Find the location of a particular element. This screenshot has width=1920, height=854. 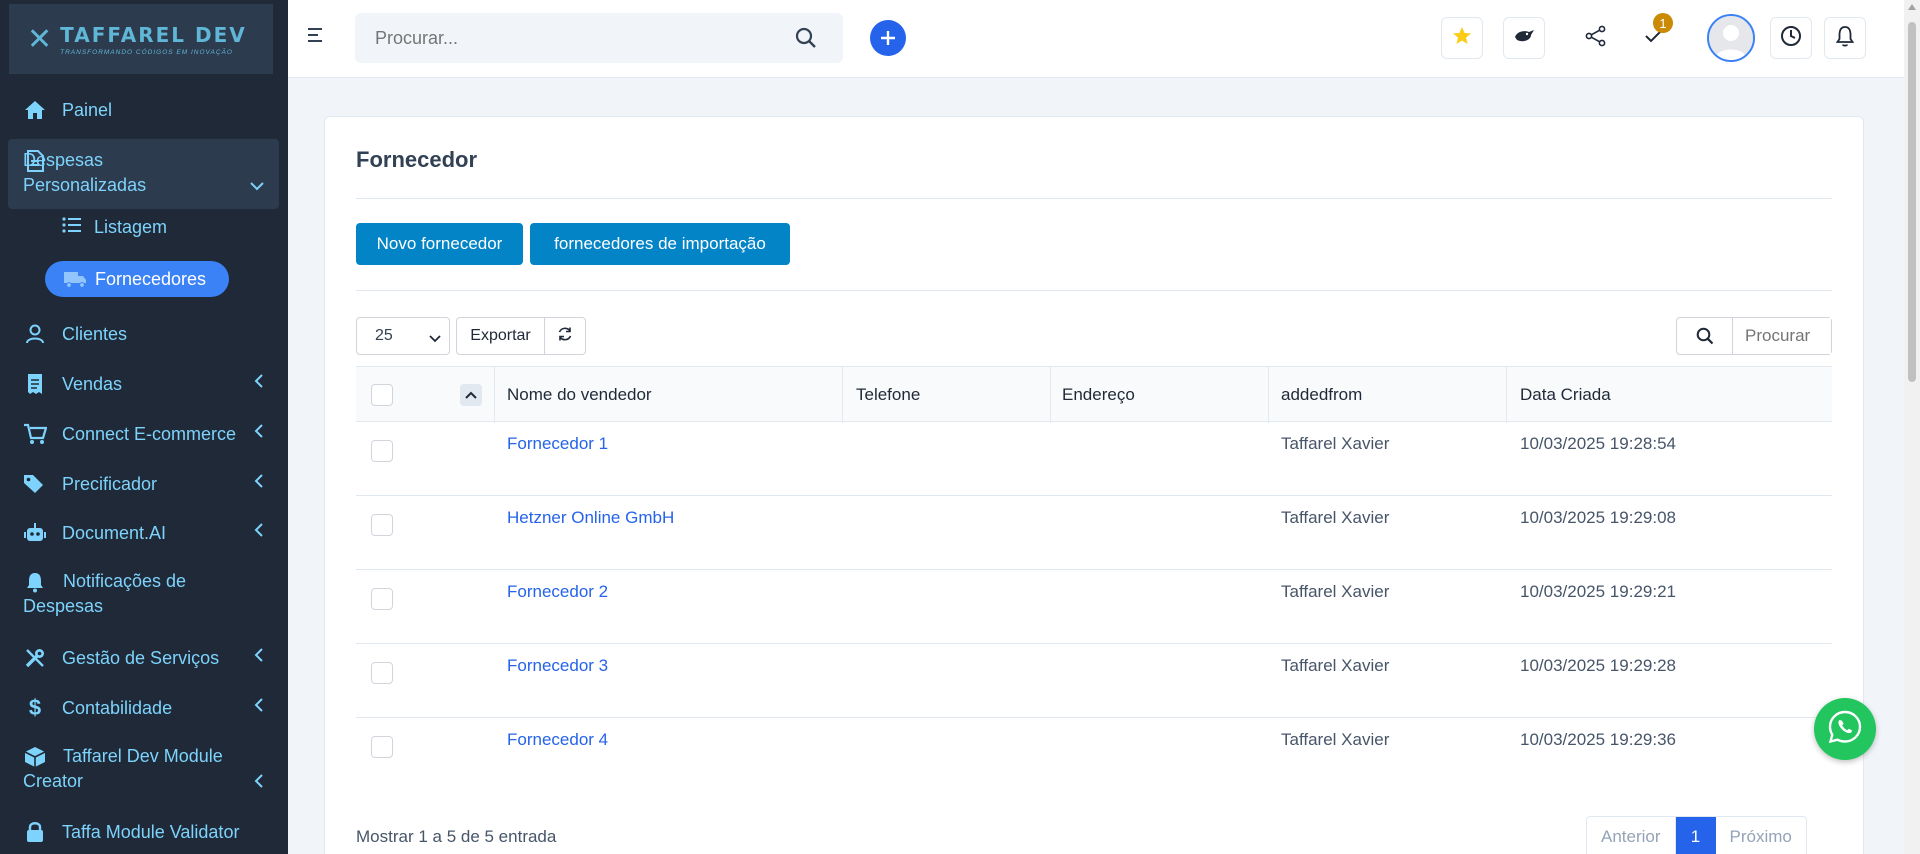

sort-toggle-button is located at coordinates (471, 395).